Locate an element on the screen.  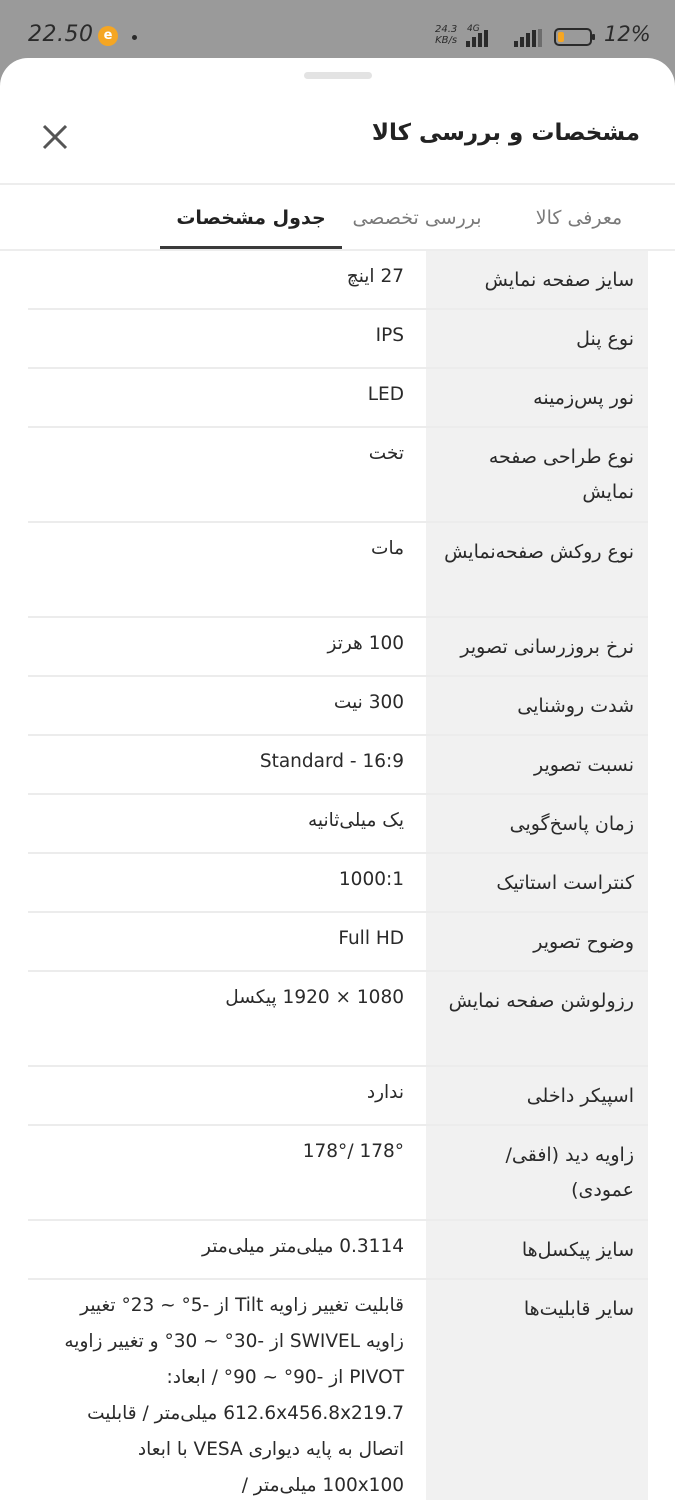
spec-row: کنتراست استاتیک 1000:1 is located at coordinates (338, 883).